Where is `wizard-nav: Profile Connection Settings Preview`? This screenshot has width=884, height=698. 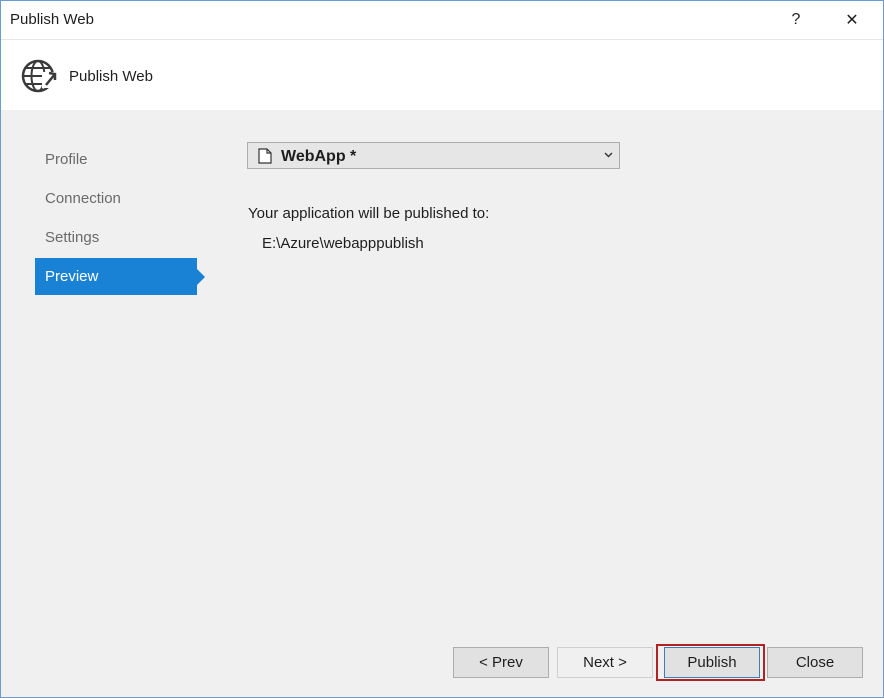
wizard-nav: Profile Connection Settings Preview is located at coordinates (121, 219).